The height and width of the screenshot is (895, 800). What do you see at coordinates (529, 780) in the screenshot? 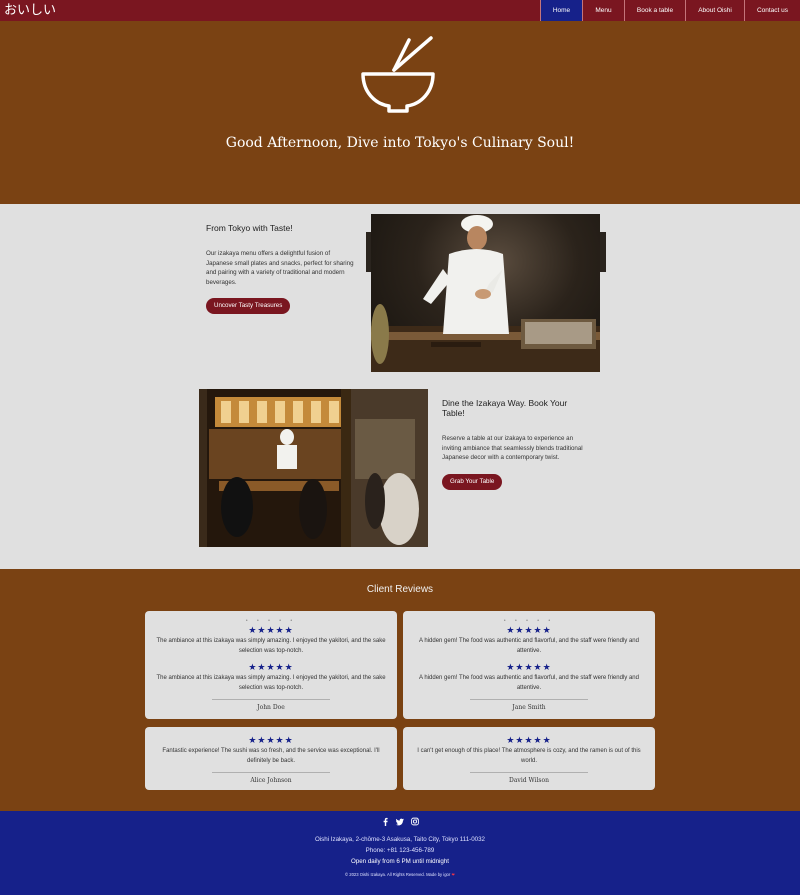
I see `reviewer-name: David Wilson` at bounding box center [529, 780].